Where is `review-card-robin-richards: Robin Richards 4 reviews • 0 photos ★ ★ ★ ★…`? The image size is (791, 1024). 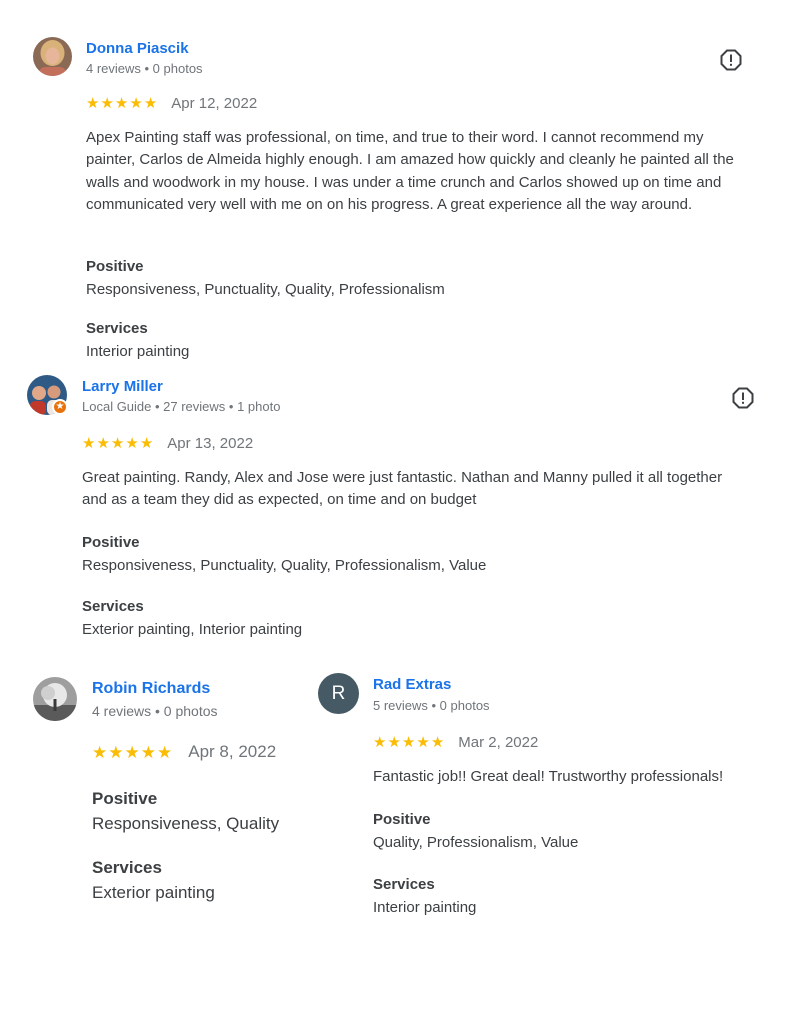 review-card-robin-richards: Robin Richards 4 reviews • 0 photos ★ ★ ★ ★… is located at coordinates (155, 790).